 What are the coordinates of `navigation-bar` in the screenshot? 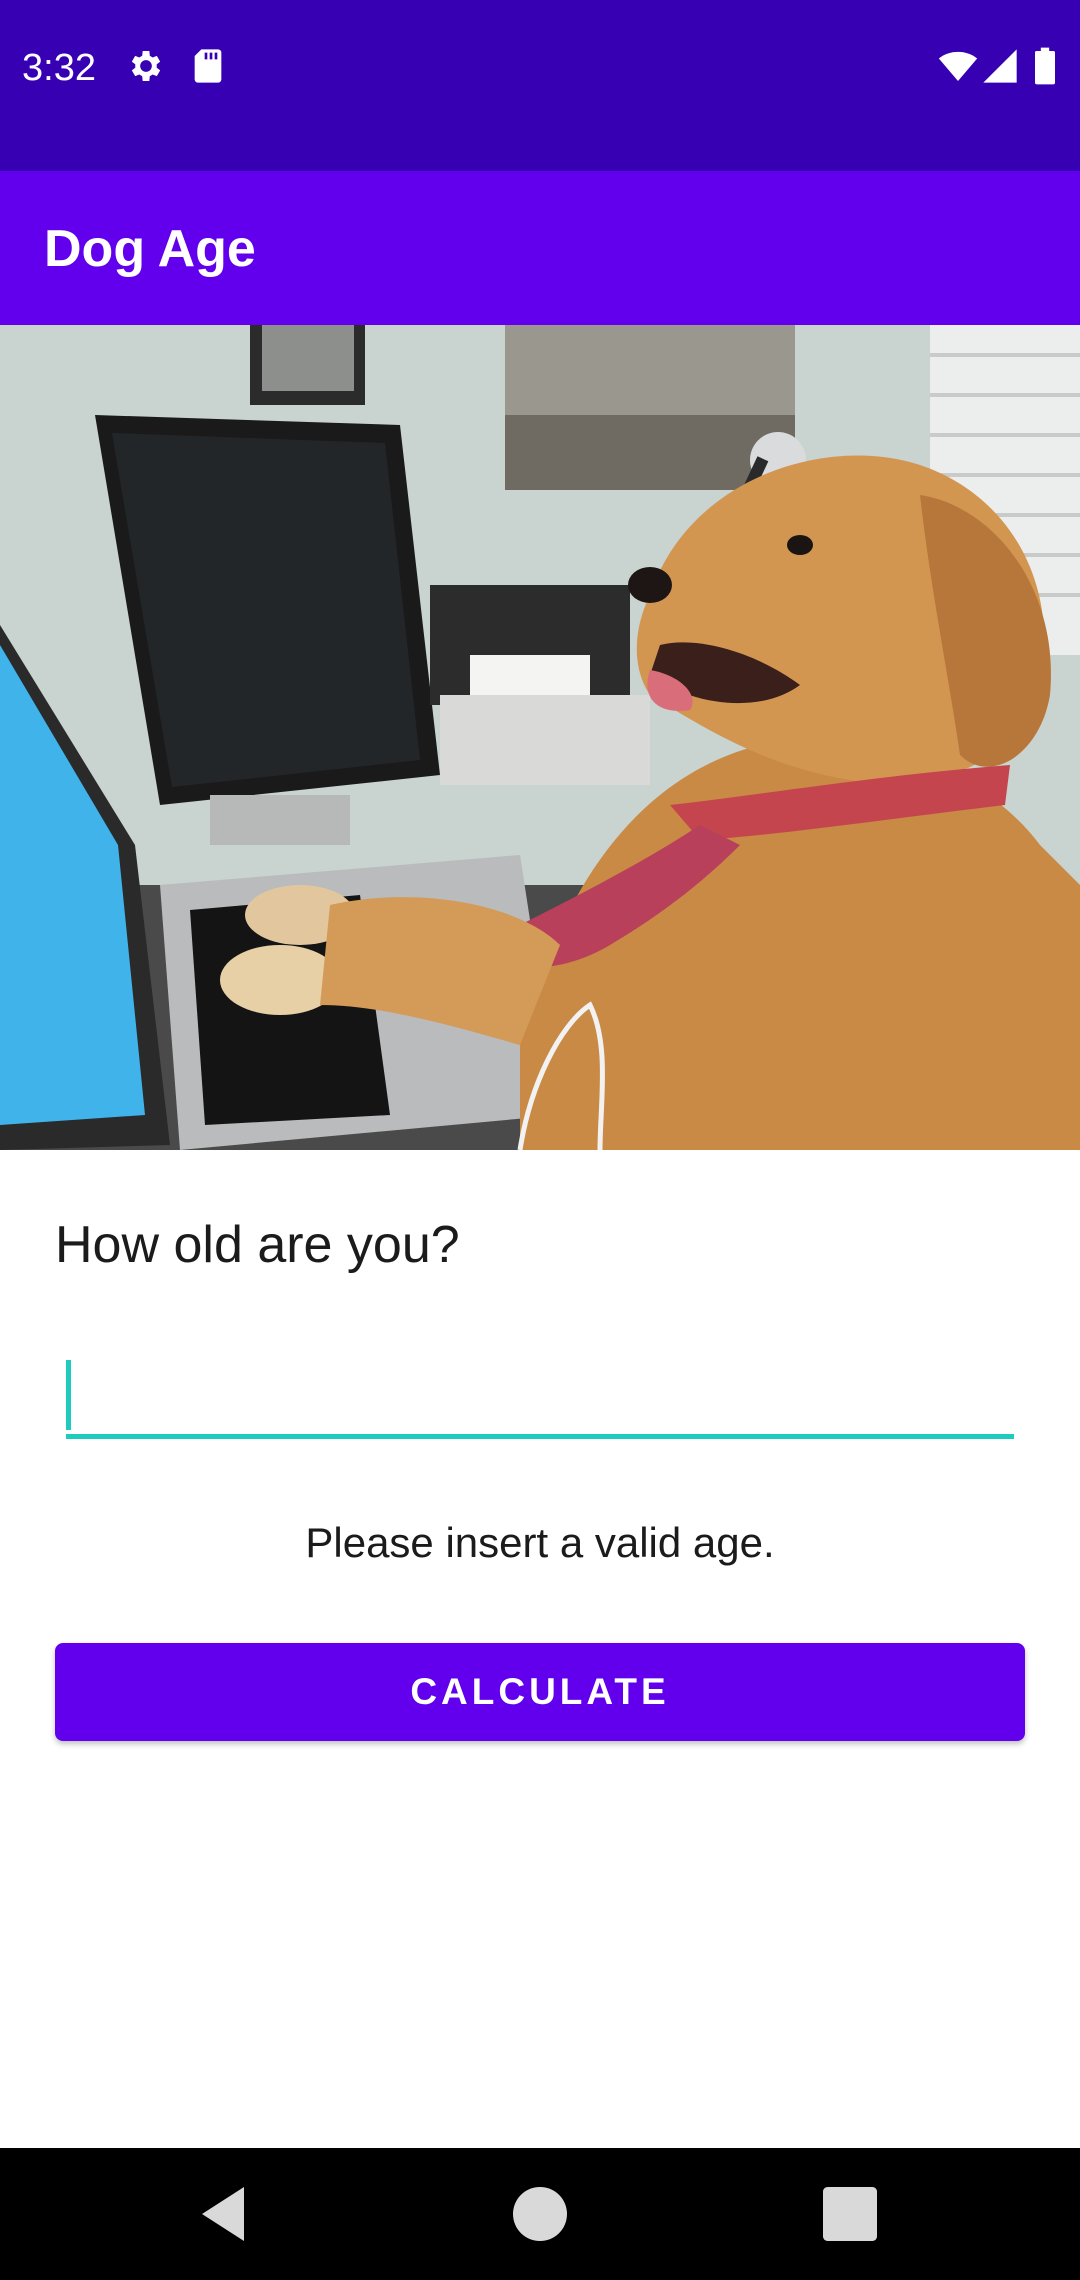 It's located at (540, 2214).